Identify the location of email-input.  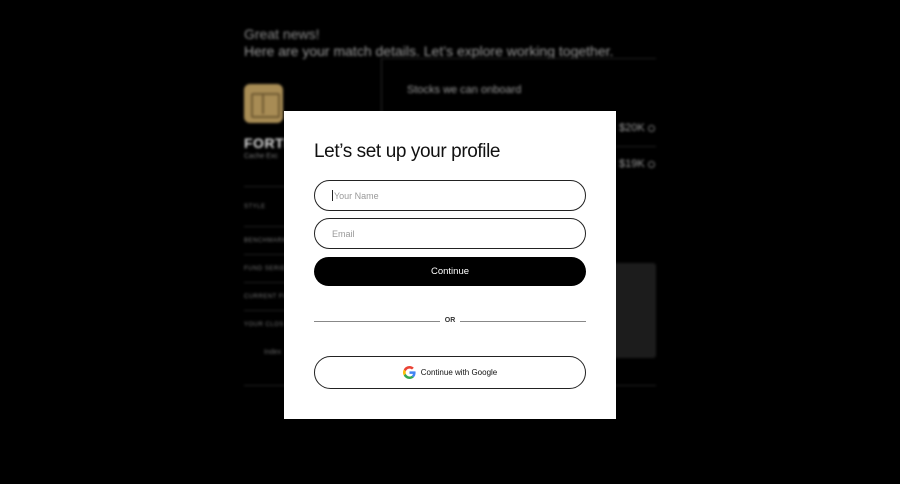
(458, 233).